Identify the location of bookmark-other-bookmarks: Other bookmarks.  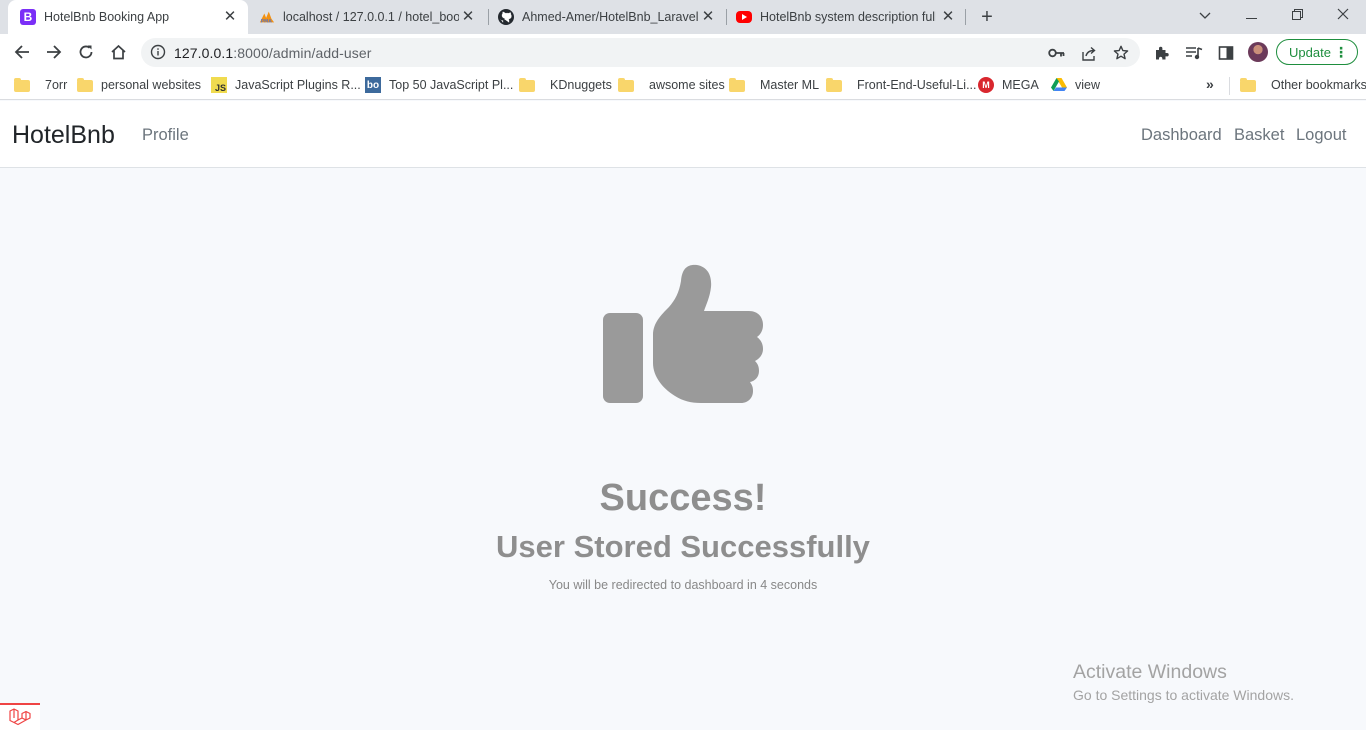
(1303, 85).